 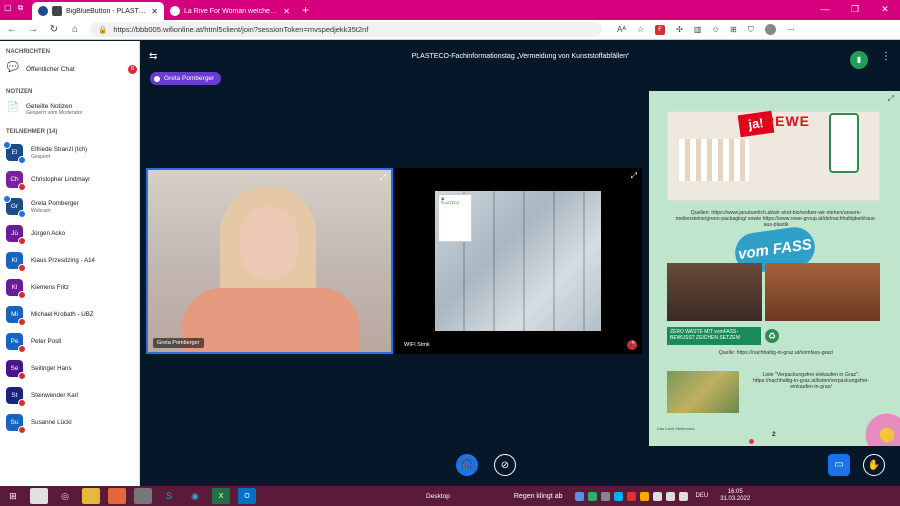 What do you see at coordinates (230, 11) in the screenshot?
I see `tab-la-rive: La Rive For Woman welches Oris ✕` at bounding box center [230, 11].